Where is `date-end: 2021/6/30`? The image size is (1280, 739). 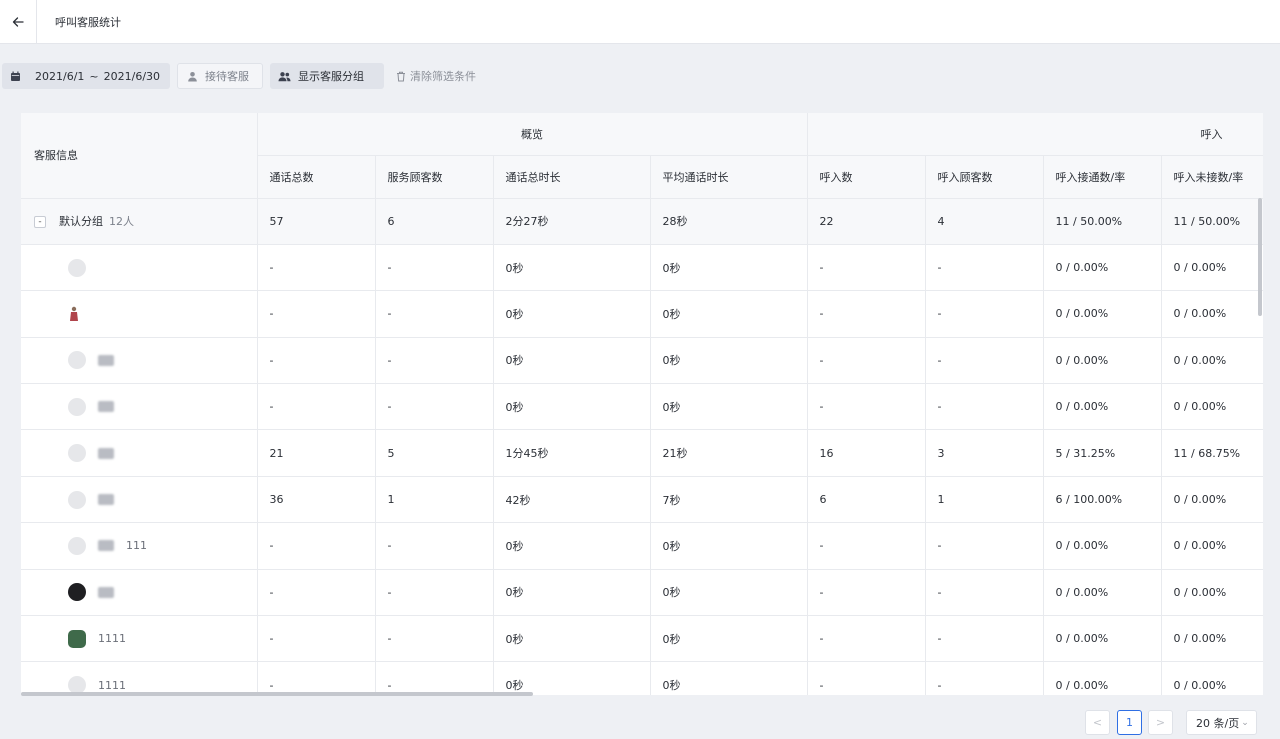 date-end: 2021/6/30 is located at coordinates (132, 76).